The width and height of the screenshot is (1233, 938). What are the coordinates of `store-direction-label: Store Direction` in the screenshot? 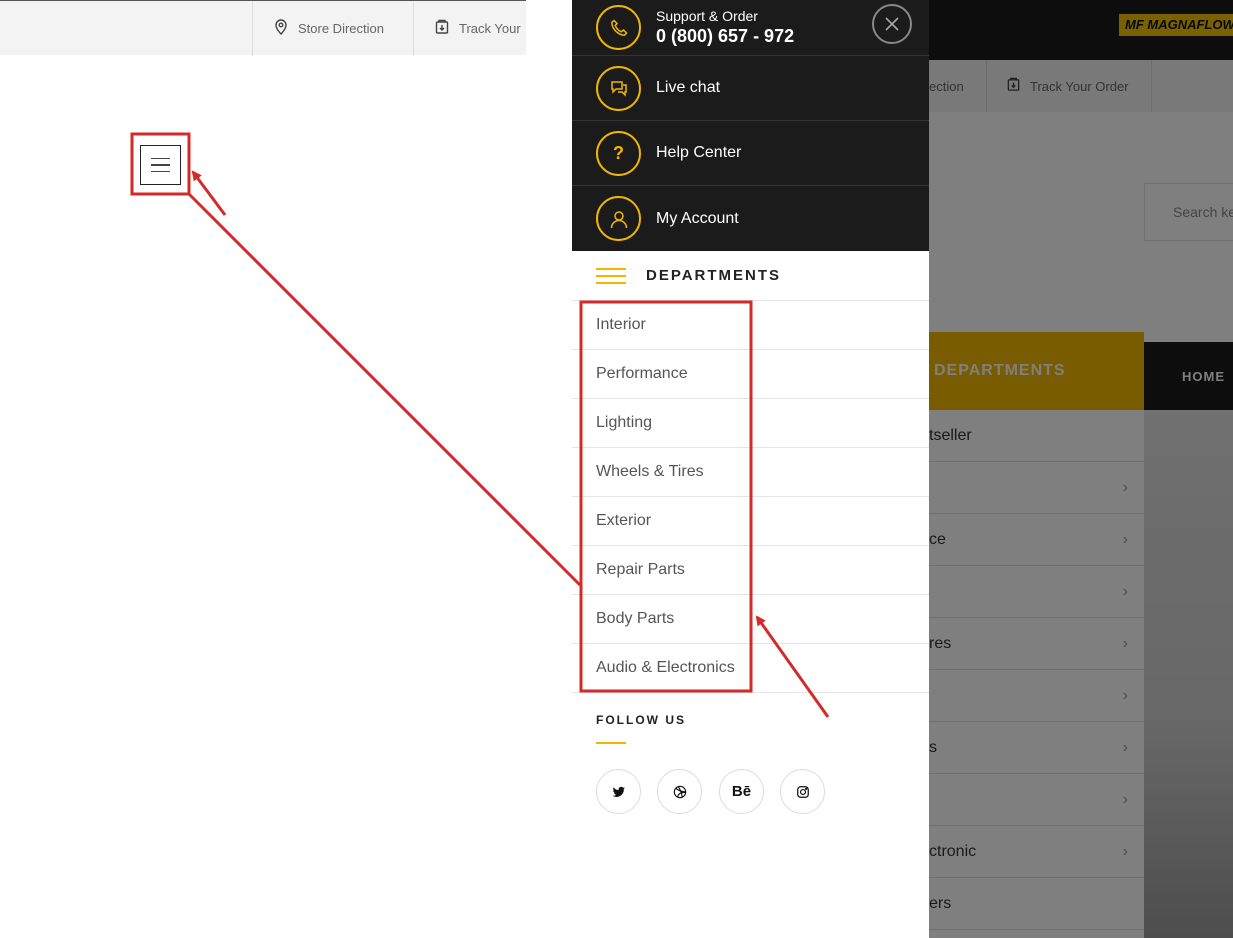 It's located at (341, 28).